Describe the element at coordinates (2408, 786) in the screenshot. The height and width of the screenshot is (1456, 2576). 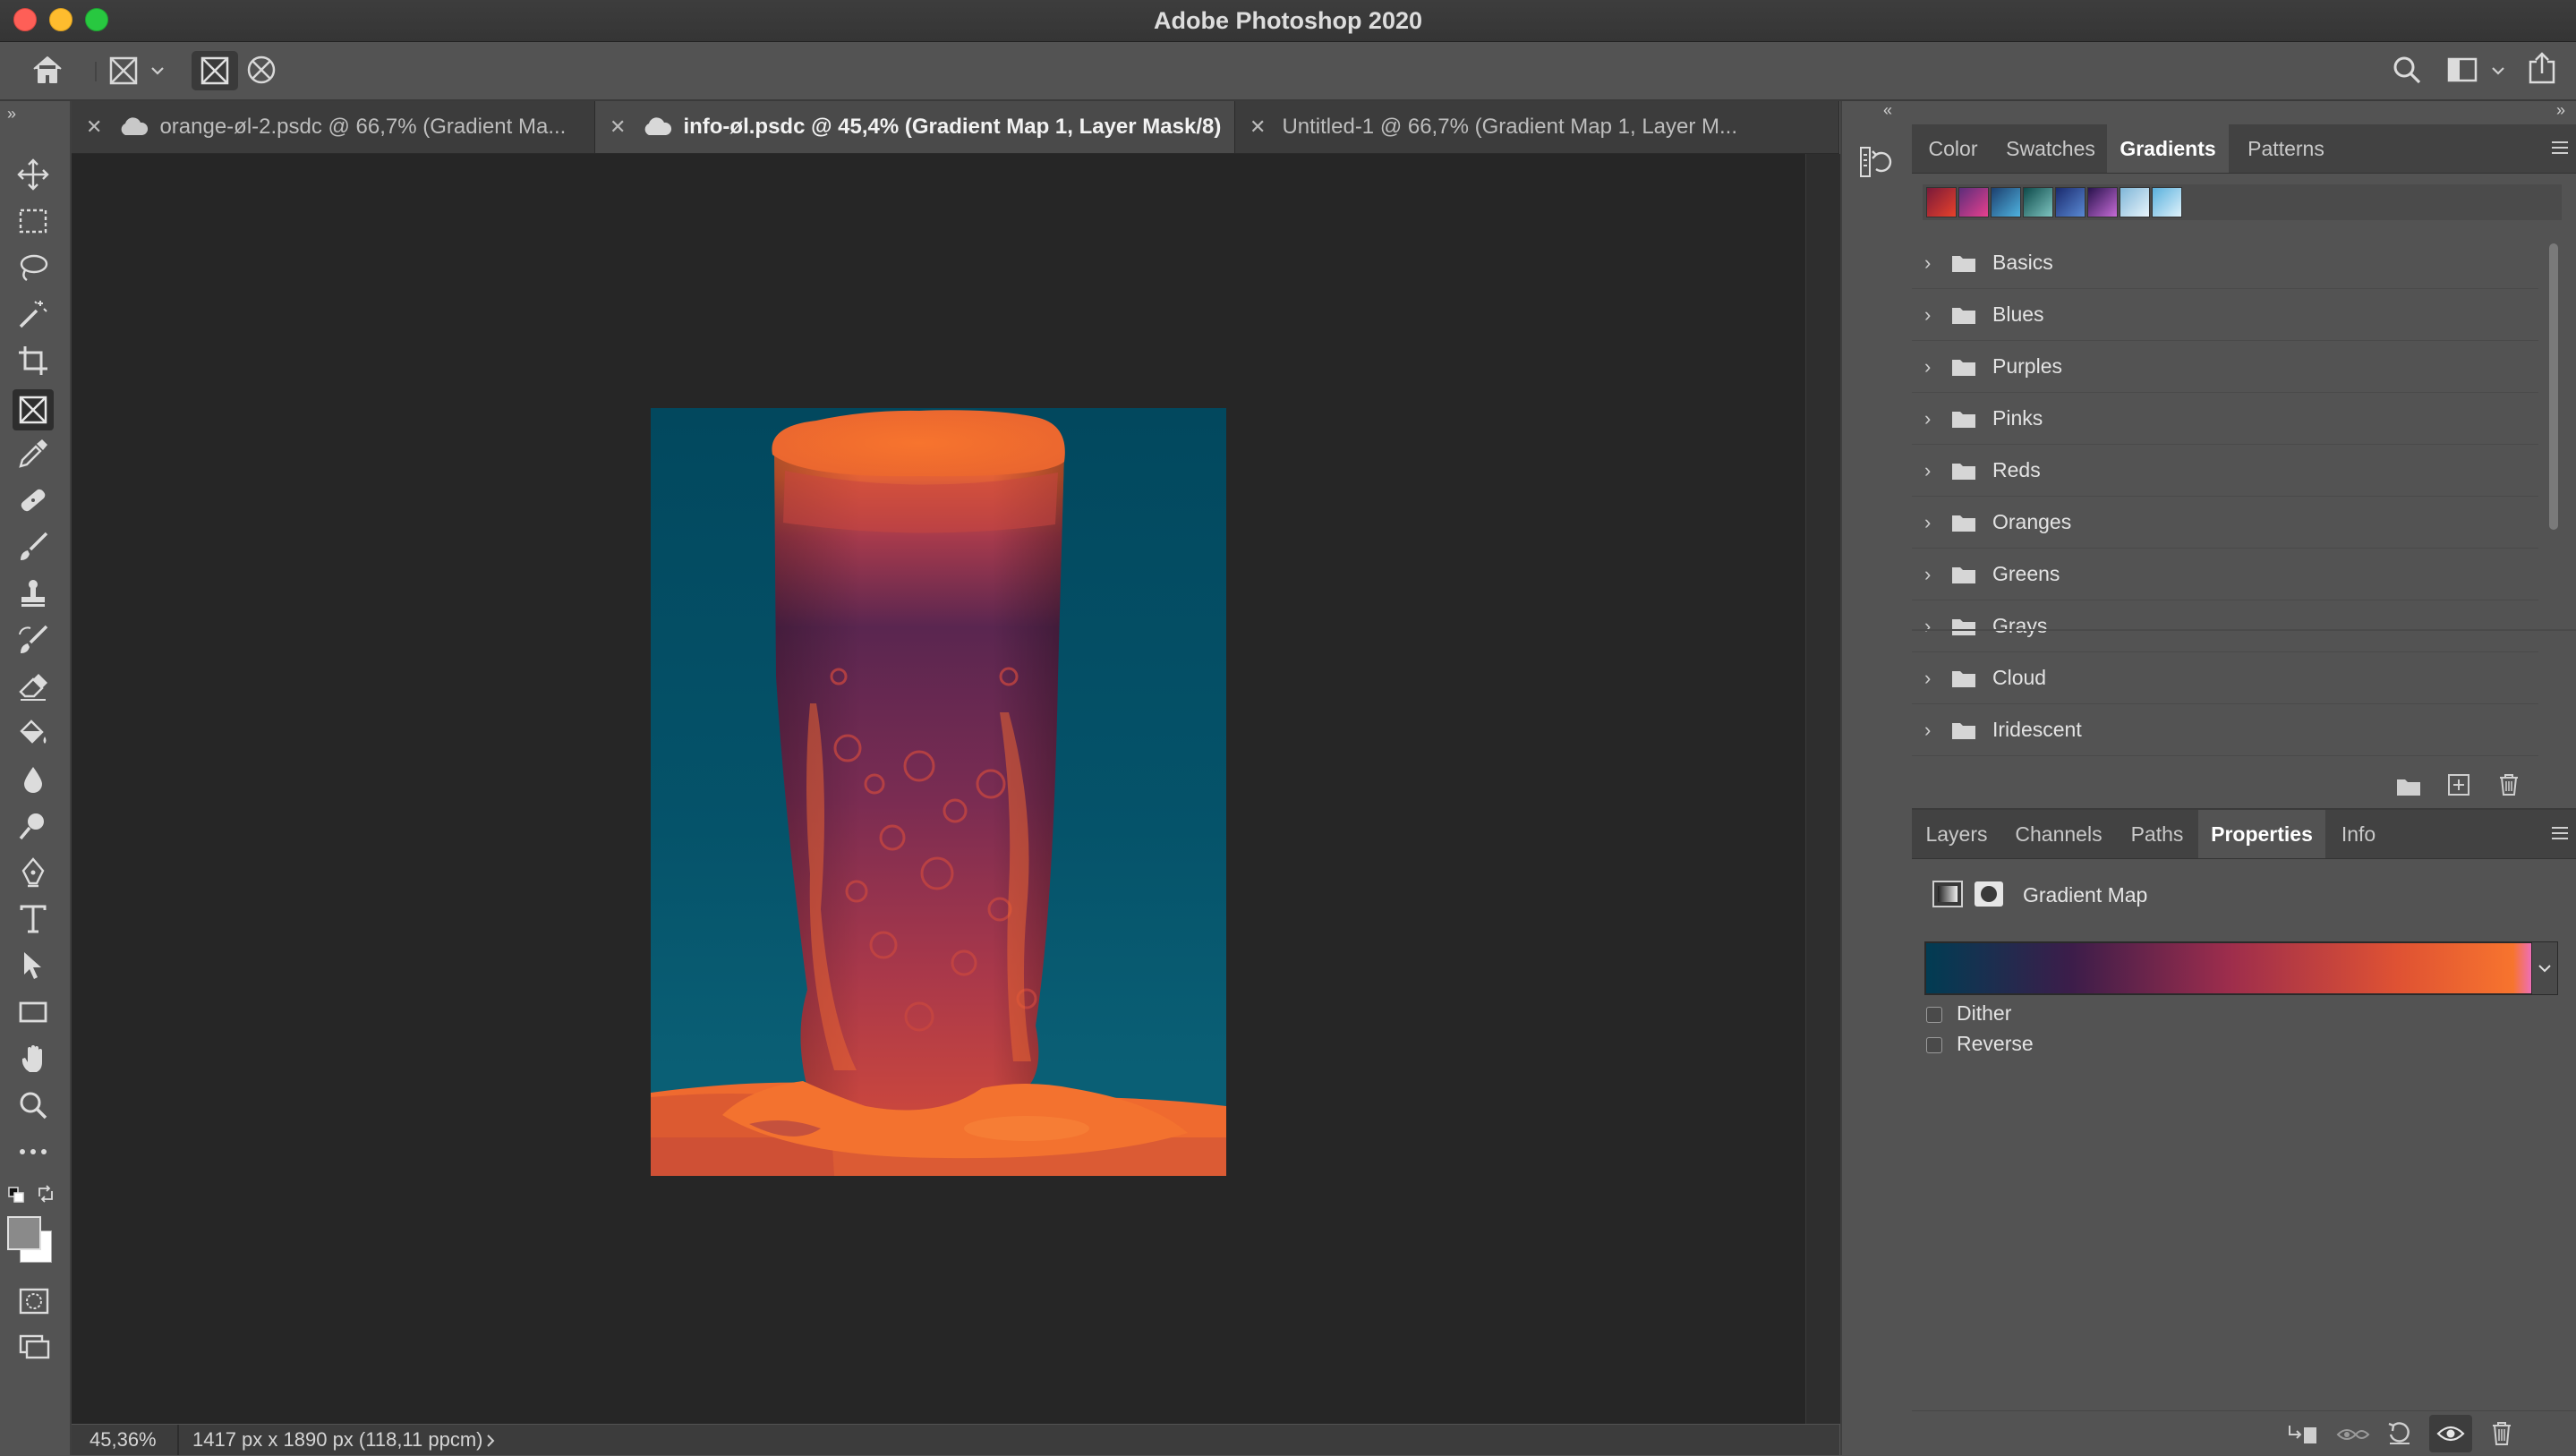
I see `new-folder-icon` at that location.